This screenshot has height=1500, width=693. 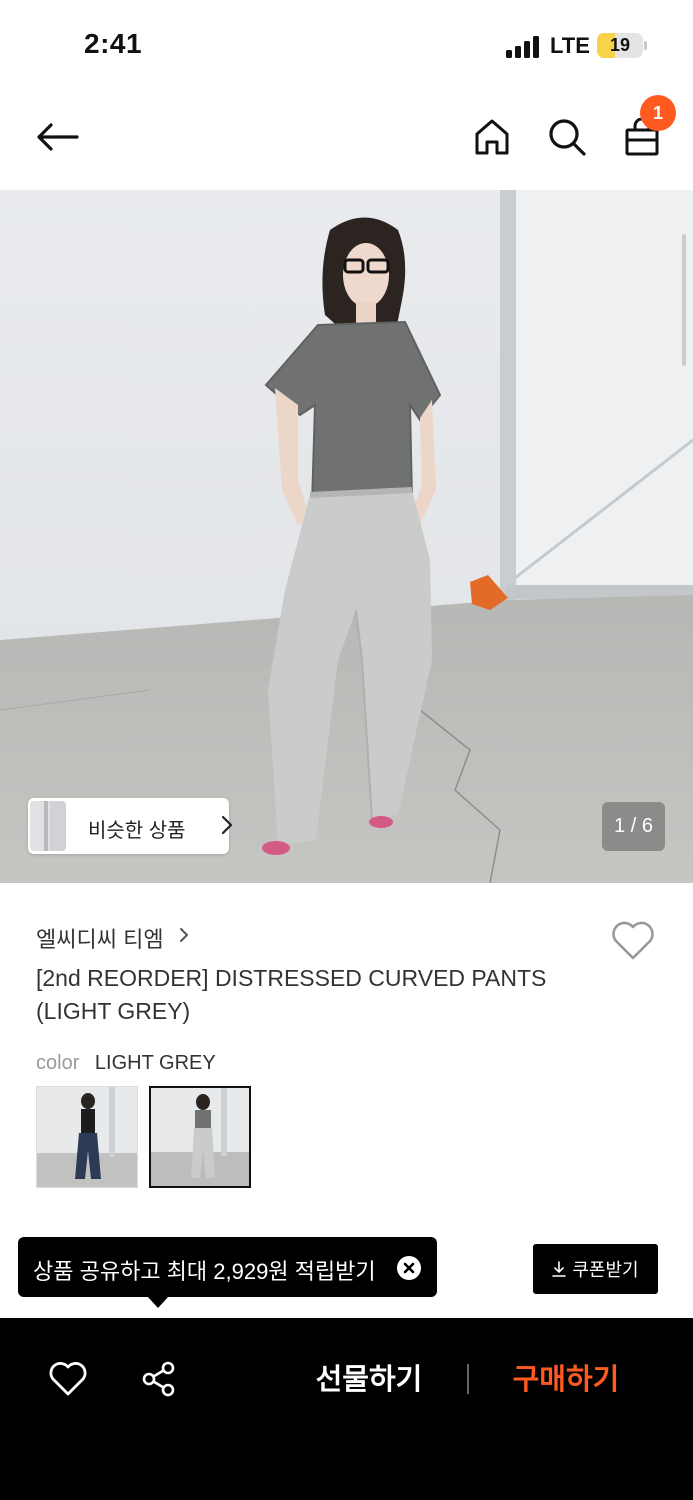 I want to click on coupon-label: 쿠폰받기, so click(x=605, y=1270).